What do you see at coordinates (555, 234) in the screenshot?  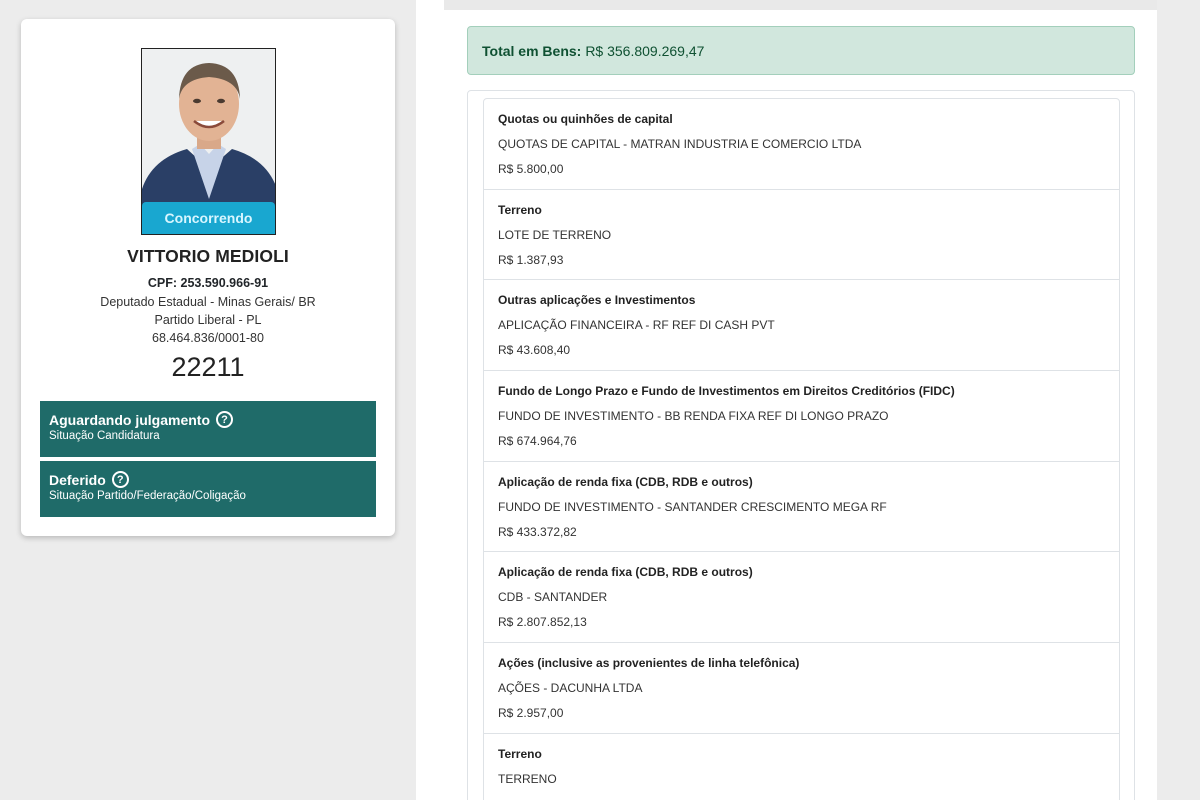 I see `asset-description: LOTE DE TERRENO` at bounding box center [555, 234].